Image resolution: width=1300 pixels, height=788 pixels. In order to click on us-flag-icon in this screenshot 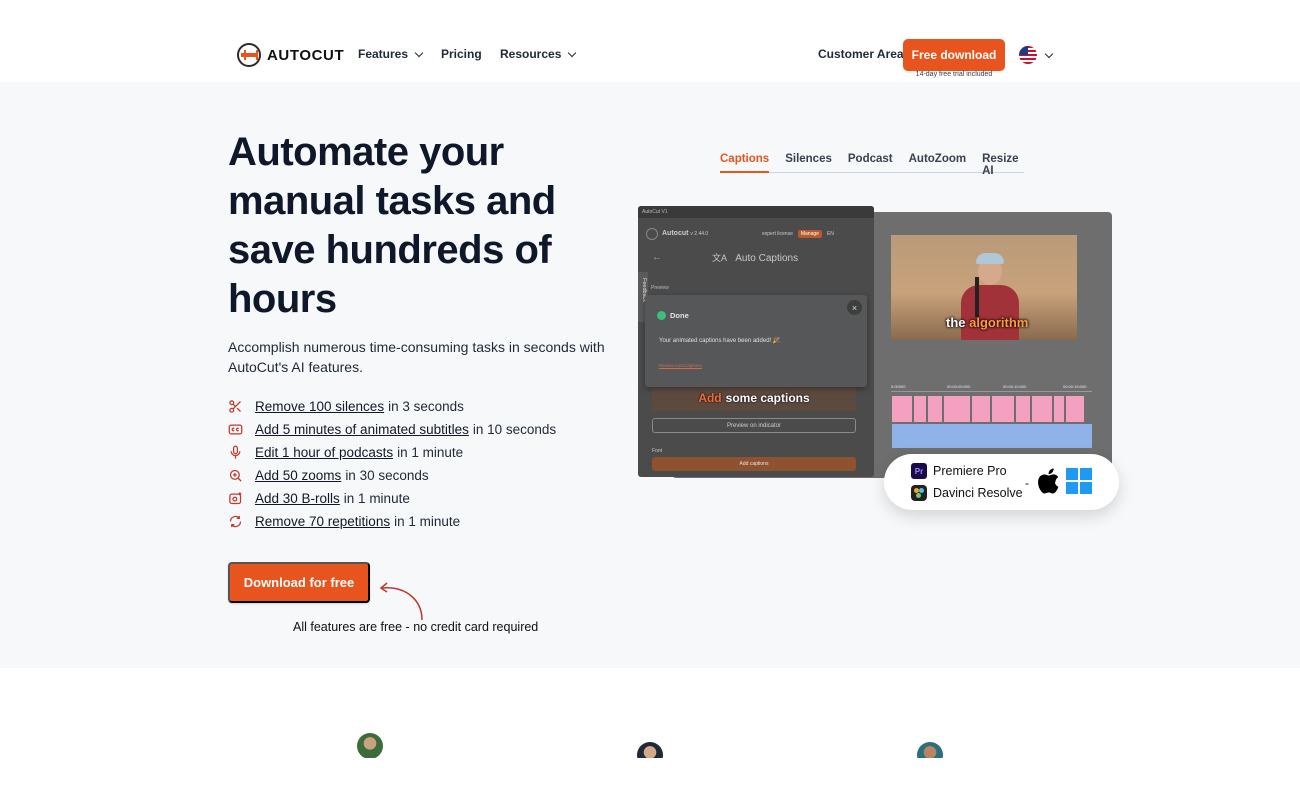, I will do `click(1028, 55)`.